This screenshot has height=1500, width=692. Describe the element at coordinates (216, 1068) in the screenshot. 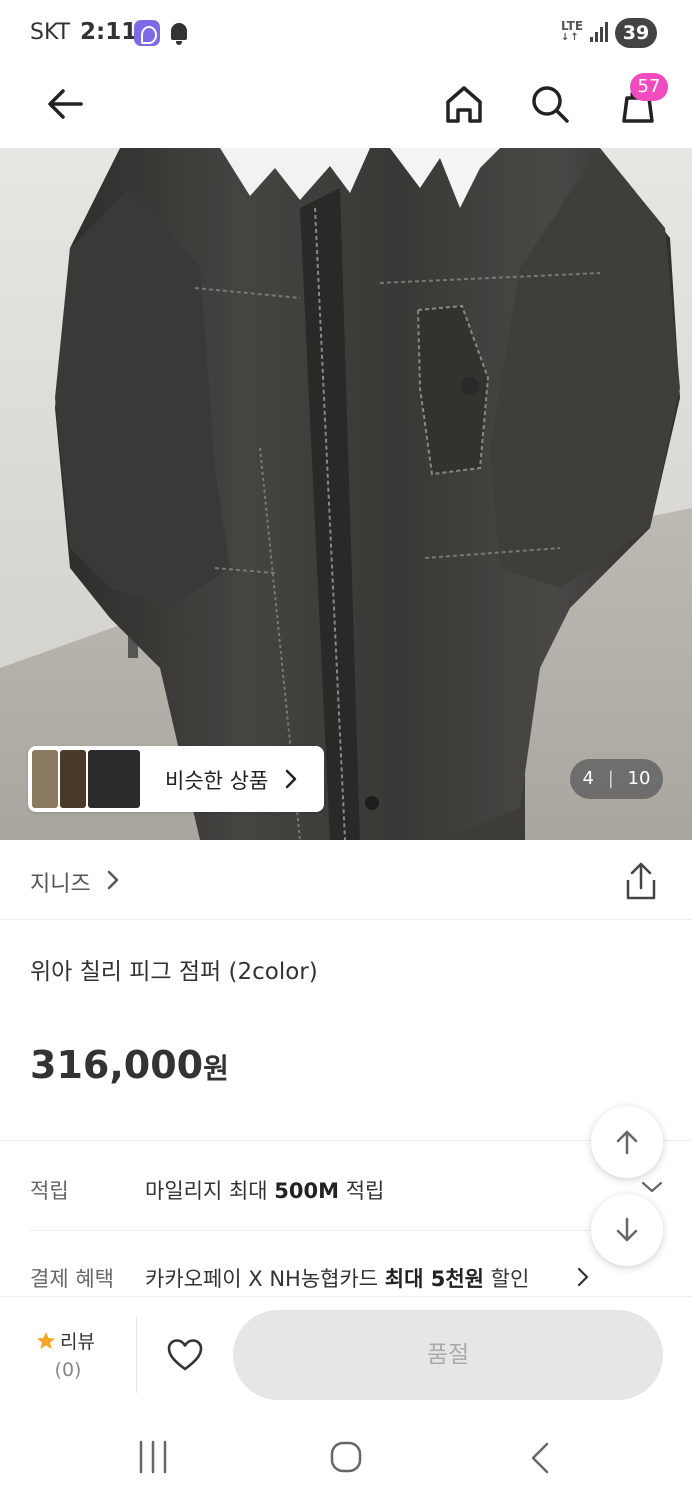

I see `price-unit: 원` at that location.